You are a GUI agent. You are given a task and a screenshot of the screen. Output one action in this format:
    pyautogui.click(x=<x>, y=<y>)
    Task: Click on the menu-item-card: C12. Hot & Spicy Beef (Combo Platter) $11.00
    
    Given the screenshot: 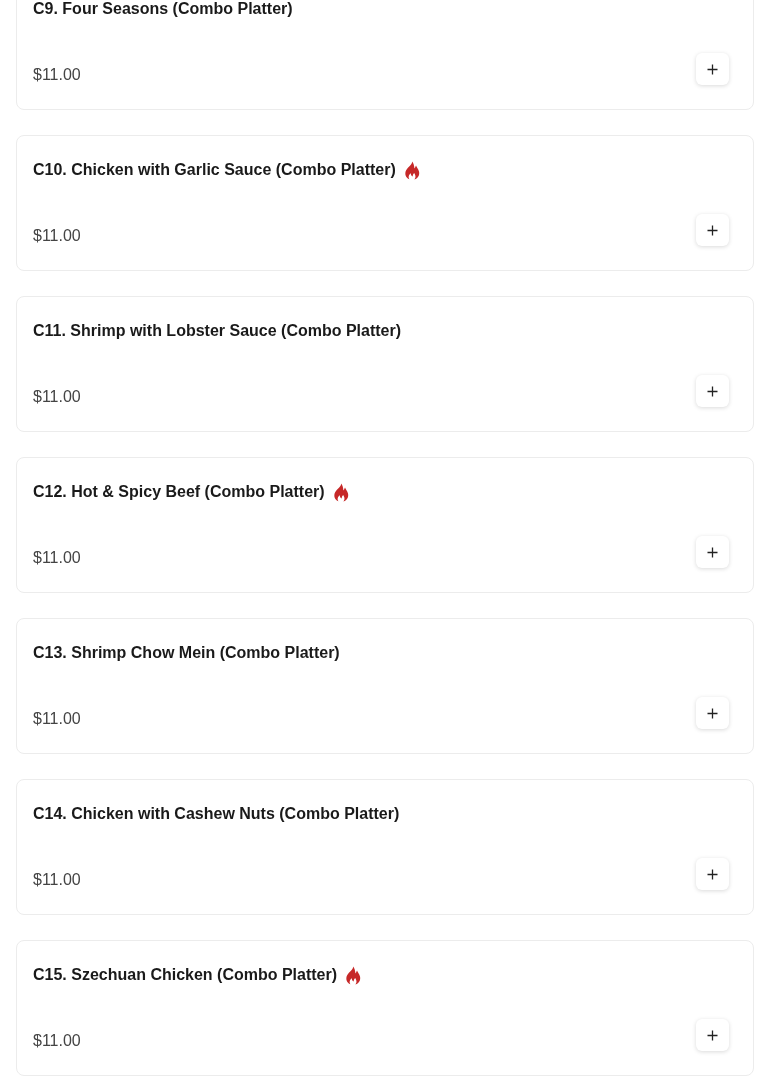 What is the action you would take?
    pyautogui.click(x=385, y=525)
    